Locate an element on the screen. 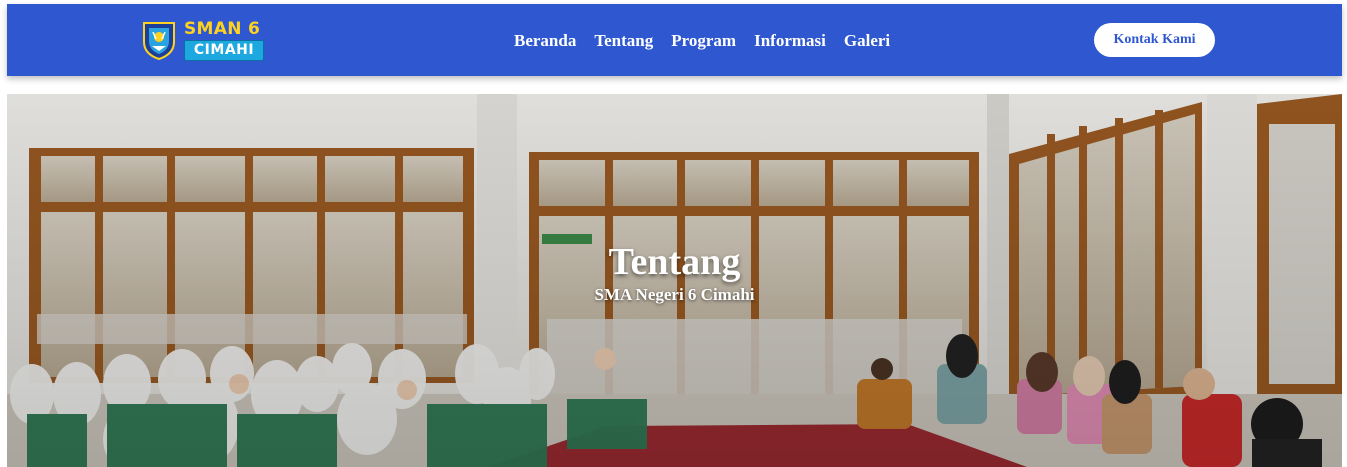  nav-beranda: Beranda is located at coordinates (545, 41).